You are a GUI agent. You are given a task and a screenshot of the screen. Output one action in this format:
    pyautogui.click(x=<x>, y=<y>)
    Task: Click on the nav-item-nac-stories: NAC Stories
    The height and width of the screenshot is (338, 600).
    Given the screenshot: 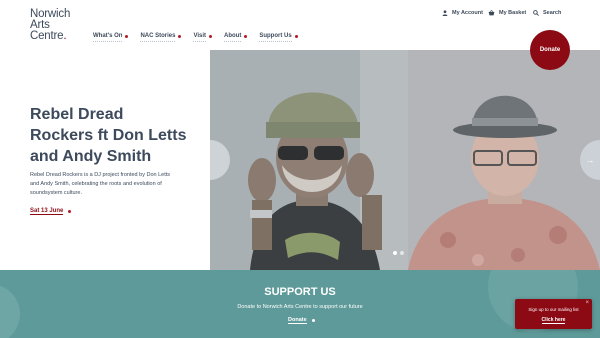 What is the action you would take?
    pyautogui.click(x=161, y=37)
    